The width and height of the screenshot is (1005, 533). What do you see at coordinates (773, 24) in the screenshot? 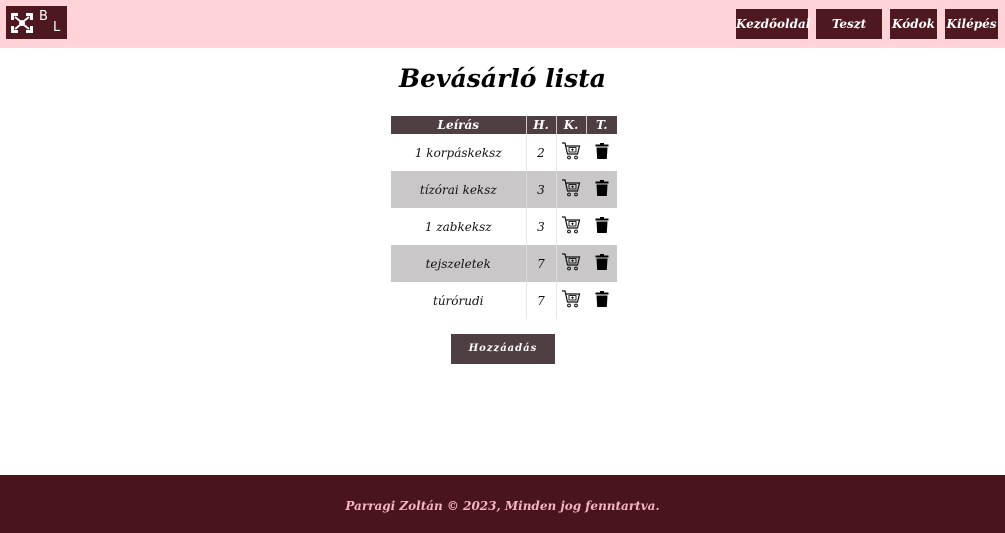
I see `nav-home-button: Kezdőoldal` at bounding box center [773, 24].